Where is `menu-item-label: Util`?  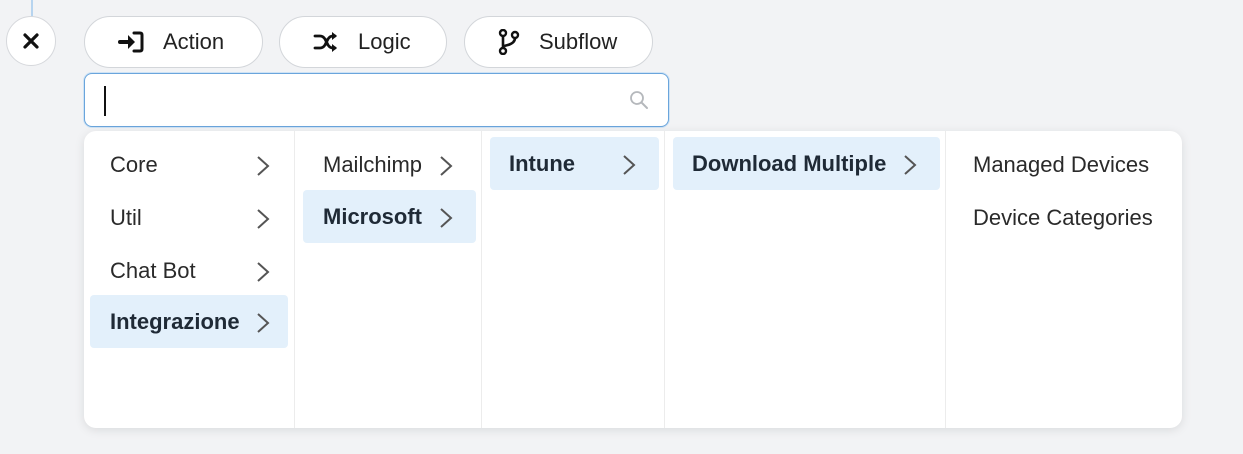 menu-item-label: Util is located at coordinates (126, 217).